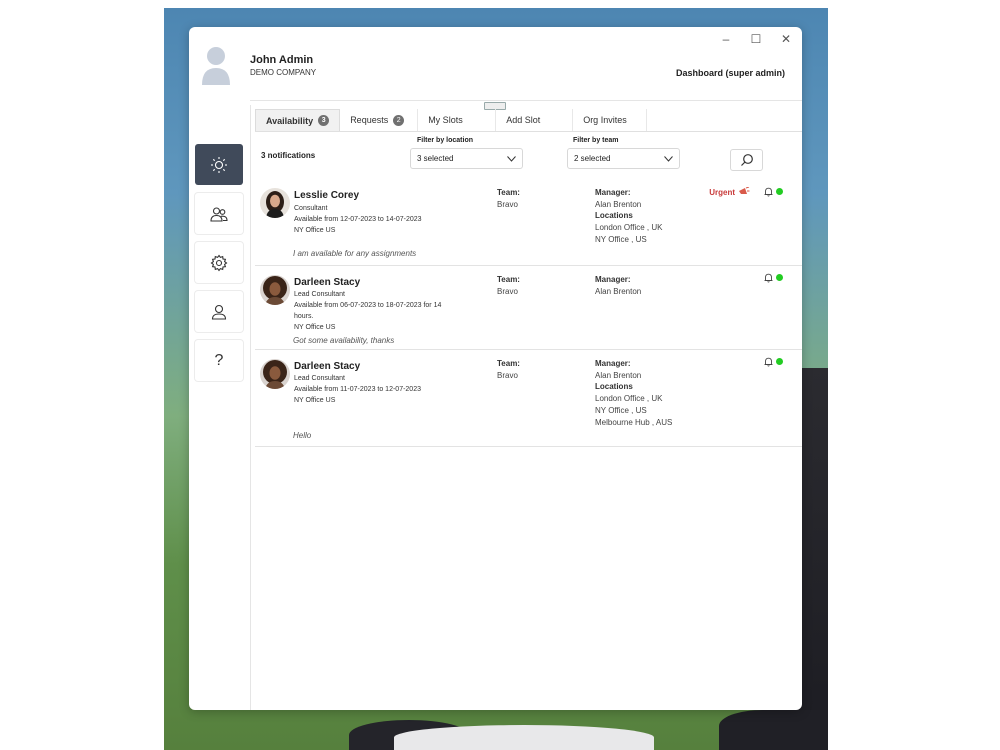 This screenshot has width=1000, height=750. Describe the element at coordinates (327, 195) in the screenshot. I see `person-name: Lesslie Corey` at that location.